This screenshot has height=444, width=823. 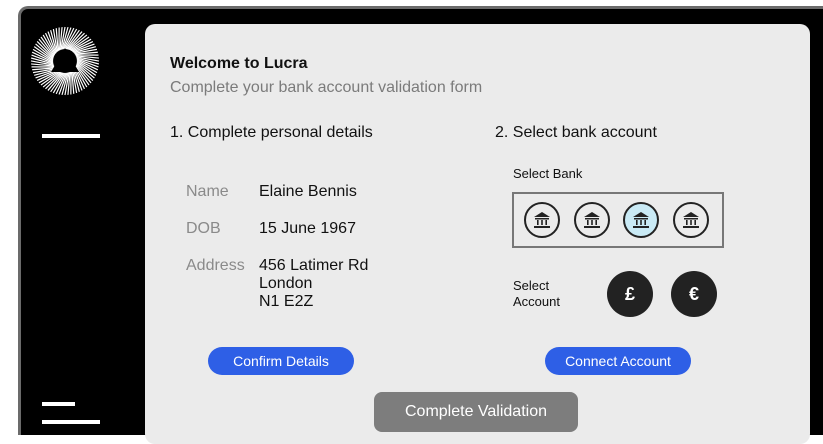 What do you see at coordinates (203, 229) in the screenshot?
I see `dob-label: DOB` at bounding box center [203, 229].